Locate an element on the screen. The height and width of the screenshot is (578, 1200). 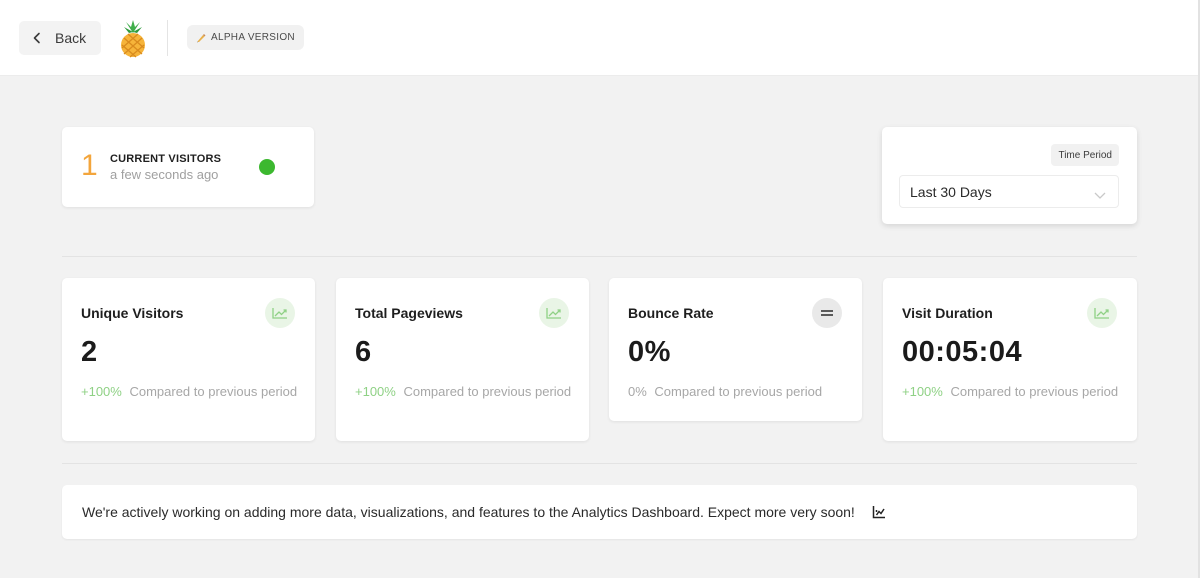
stat-title: Total Pageviews is located at coordinates (409, 313).